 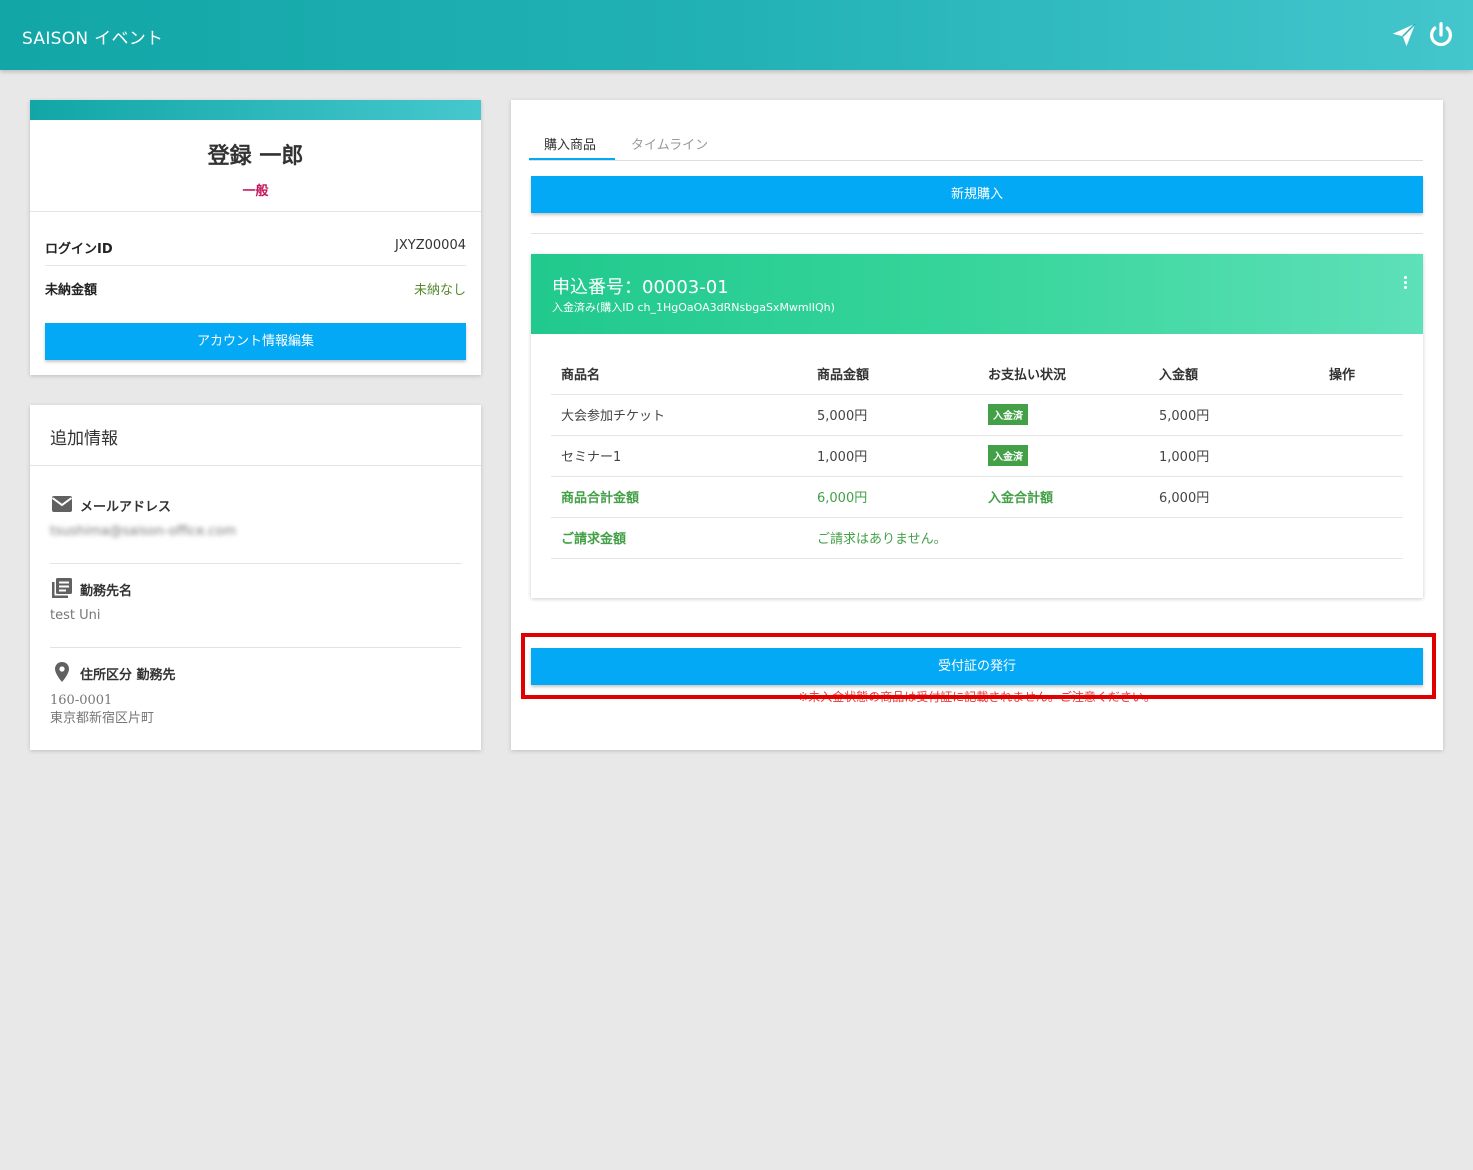 I want to click on mail-icon, so click(x=62, y=504).